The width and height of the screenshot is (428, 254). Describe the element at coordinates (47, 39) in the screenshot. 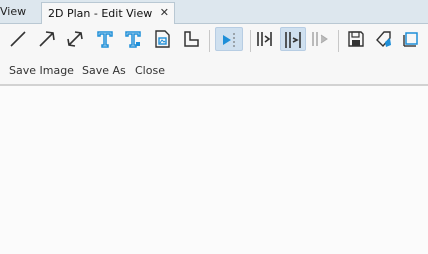

I see `arrow-icon` at that location.